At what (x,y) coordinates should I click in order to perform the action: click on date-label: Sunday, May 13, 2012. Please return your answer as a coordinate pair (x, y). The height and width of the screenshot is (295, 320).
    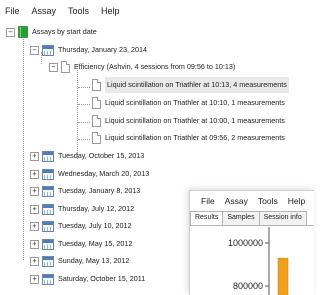
    Looking at the image, I should click on (94, 260).